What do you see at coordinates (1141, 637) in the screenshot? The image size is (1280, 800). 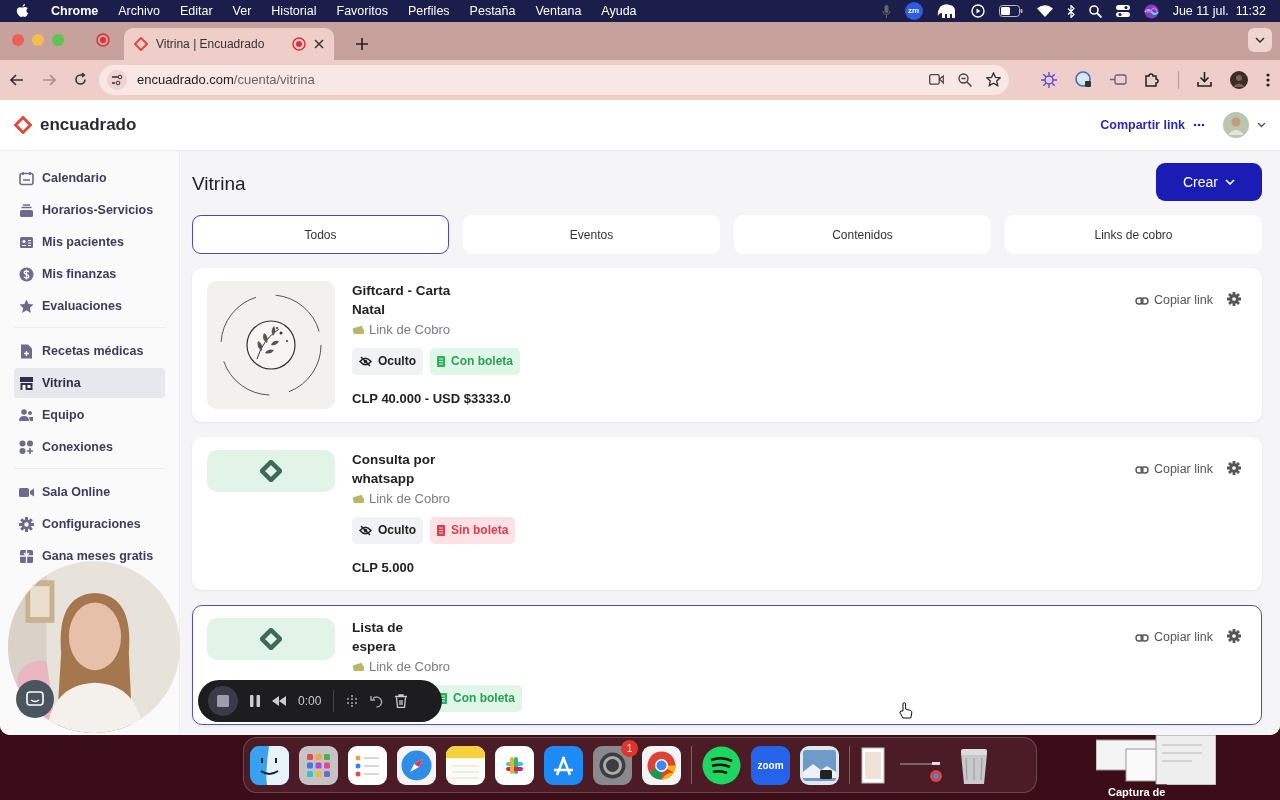 I see `link-icon` at bounding box center [1141, 637].